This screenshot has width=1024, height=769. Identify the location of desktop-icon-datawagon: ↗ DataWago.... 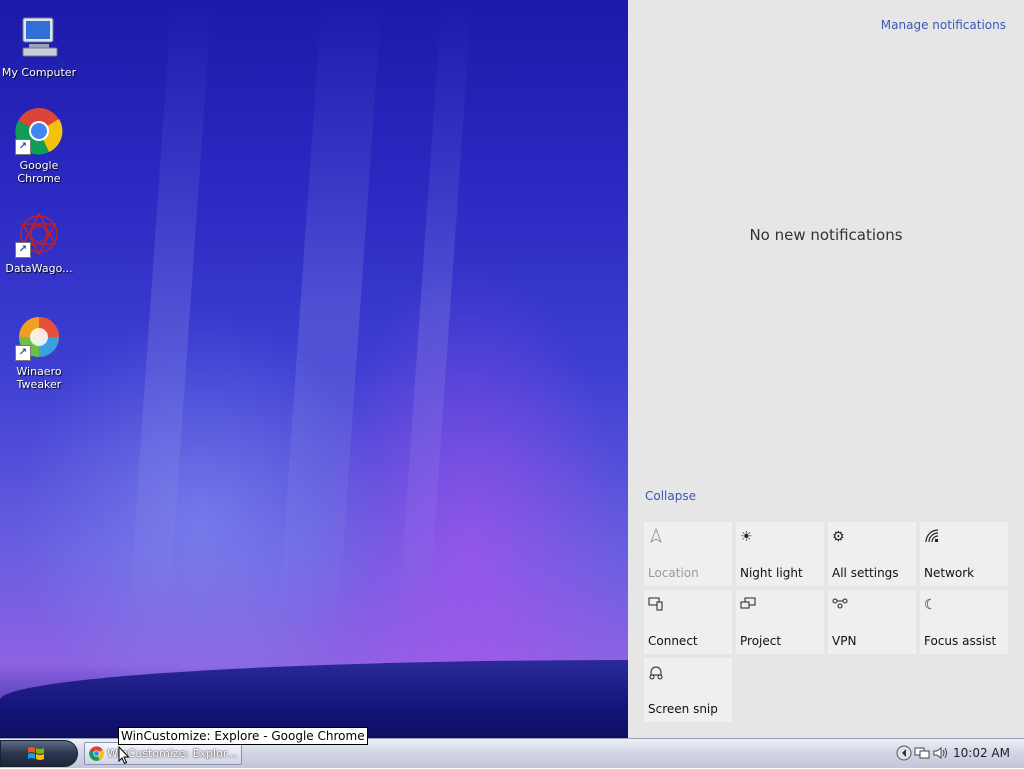
(39, 242).